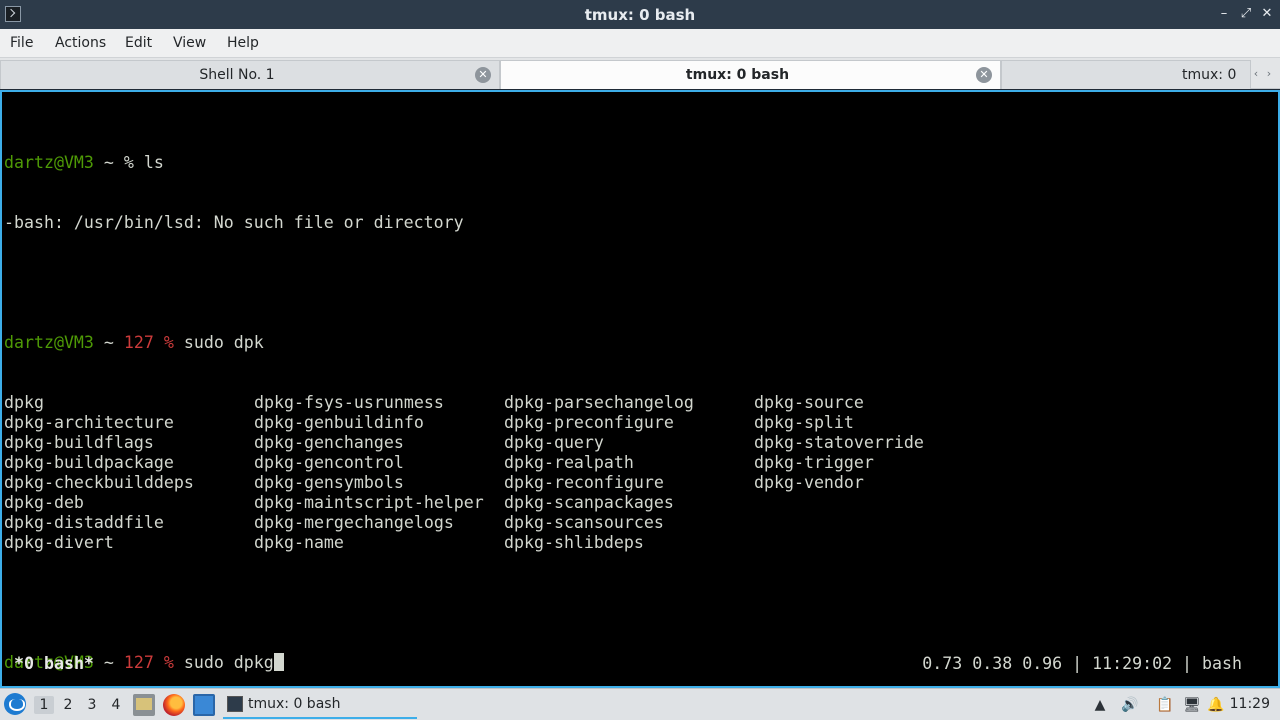  I want to click on prompt-command: sudo dpk, so click(218, 342).